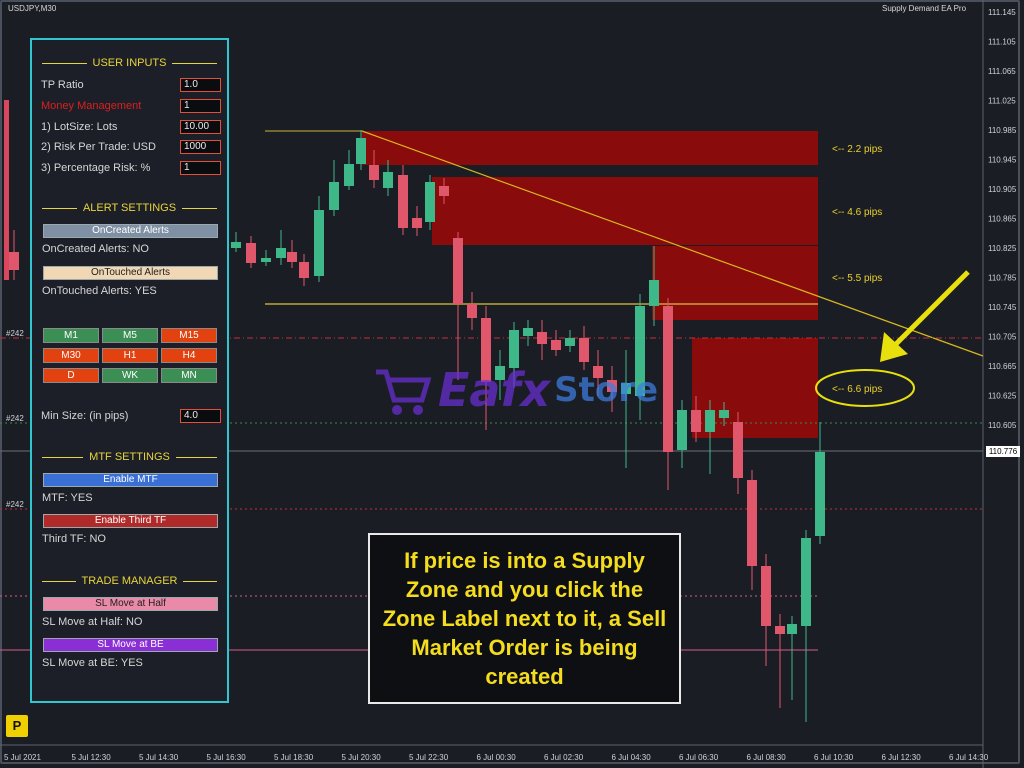  Describe the element at coordinates (130, 273) in the screenshot. I see `on-touched-alerts-button: OnTouched Alerts` at that location.